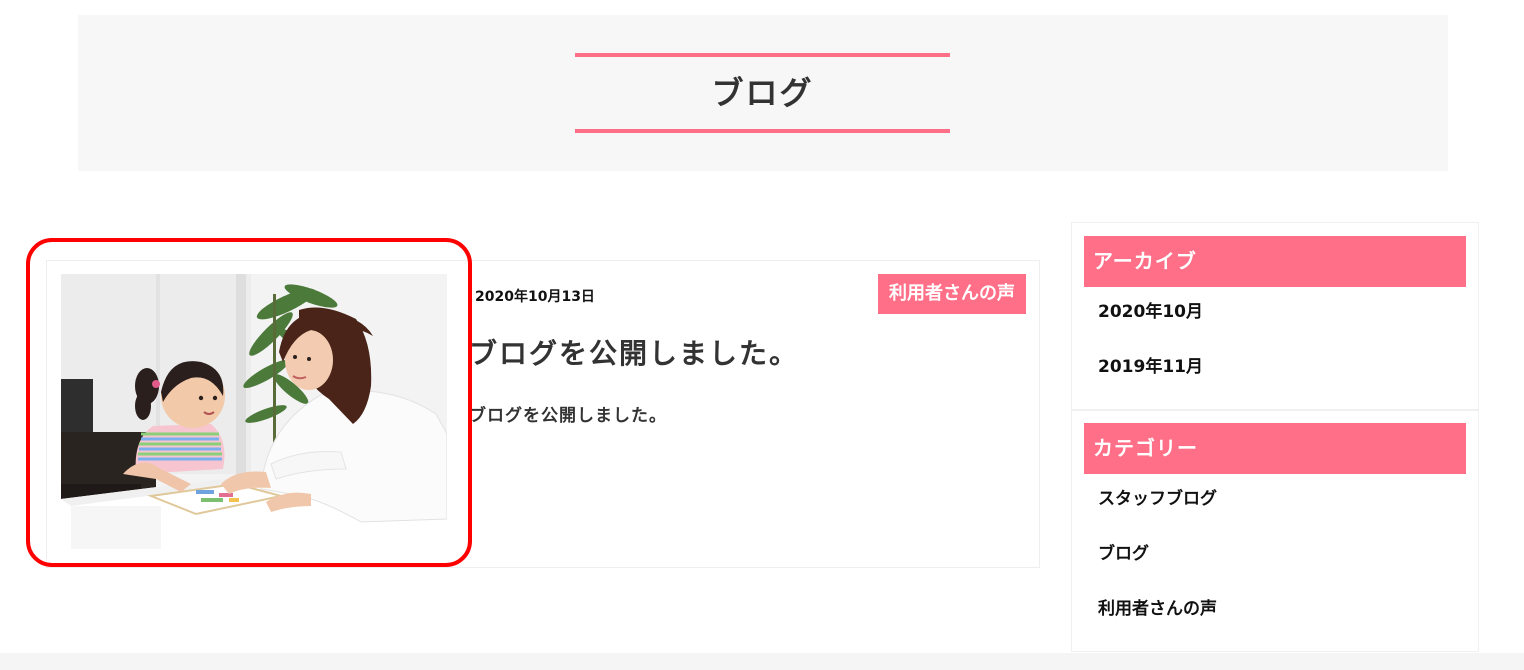 This screenshot has width=1524, height=670. I want to click on post-excerpt: ブログを公開しました。, so click(568, 416).